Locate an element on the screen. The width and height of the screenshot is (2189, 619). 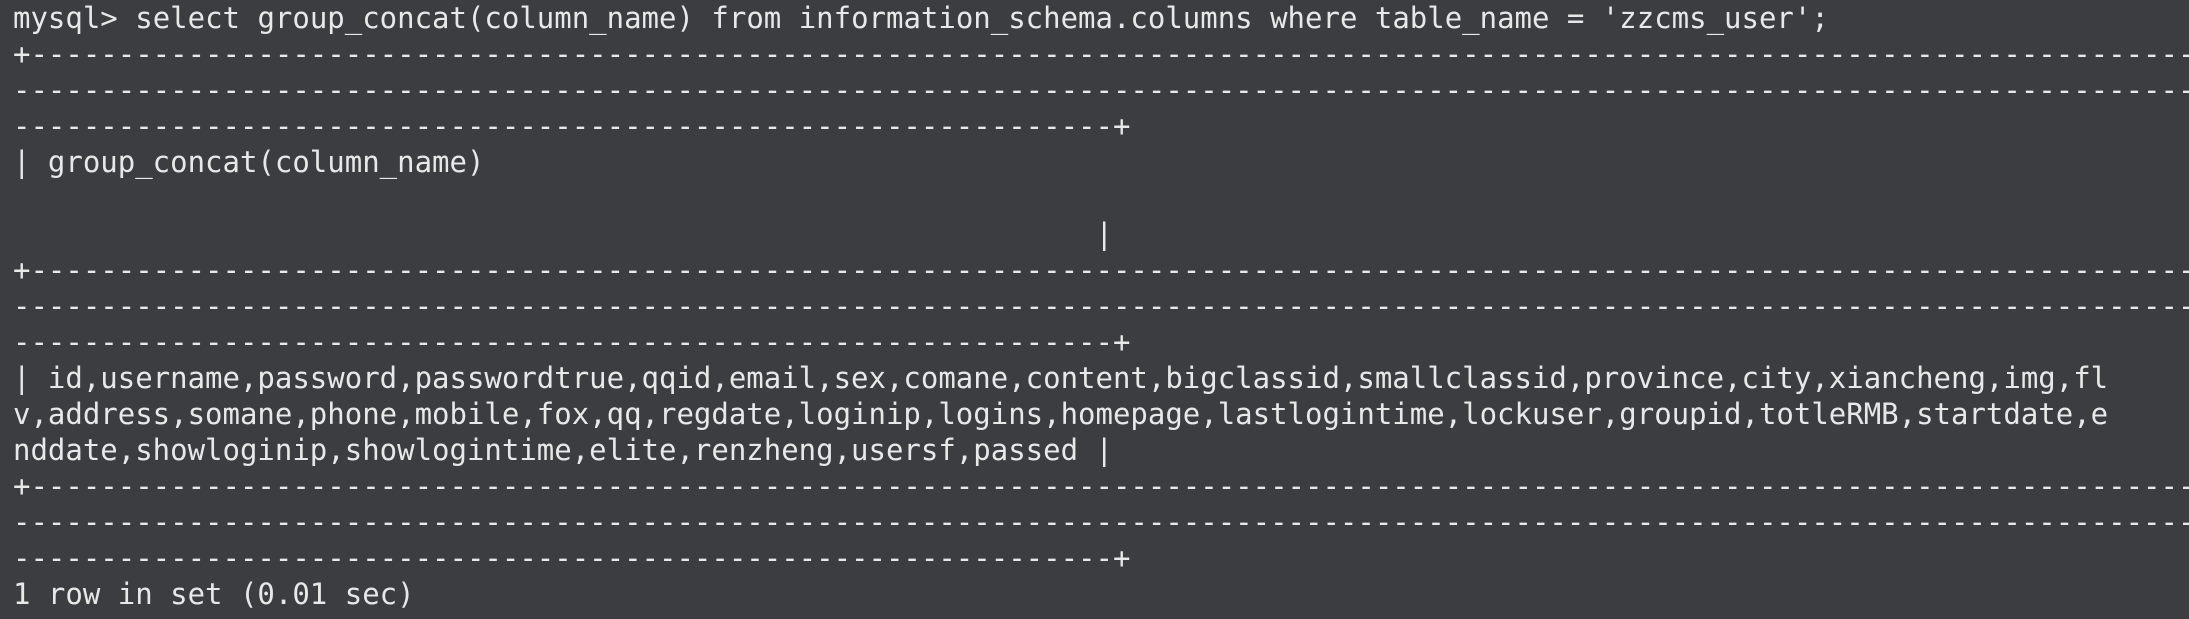
table-header-close: | is located at coordinates (563, 234).